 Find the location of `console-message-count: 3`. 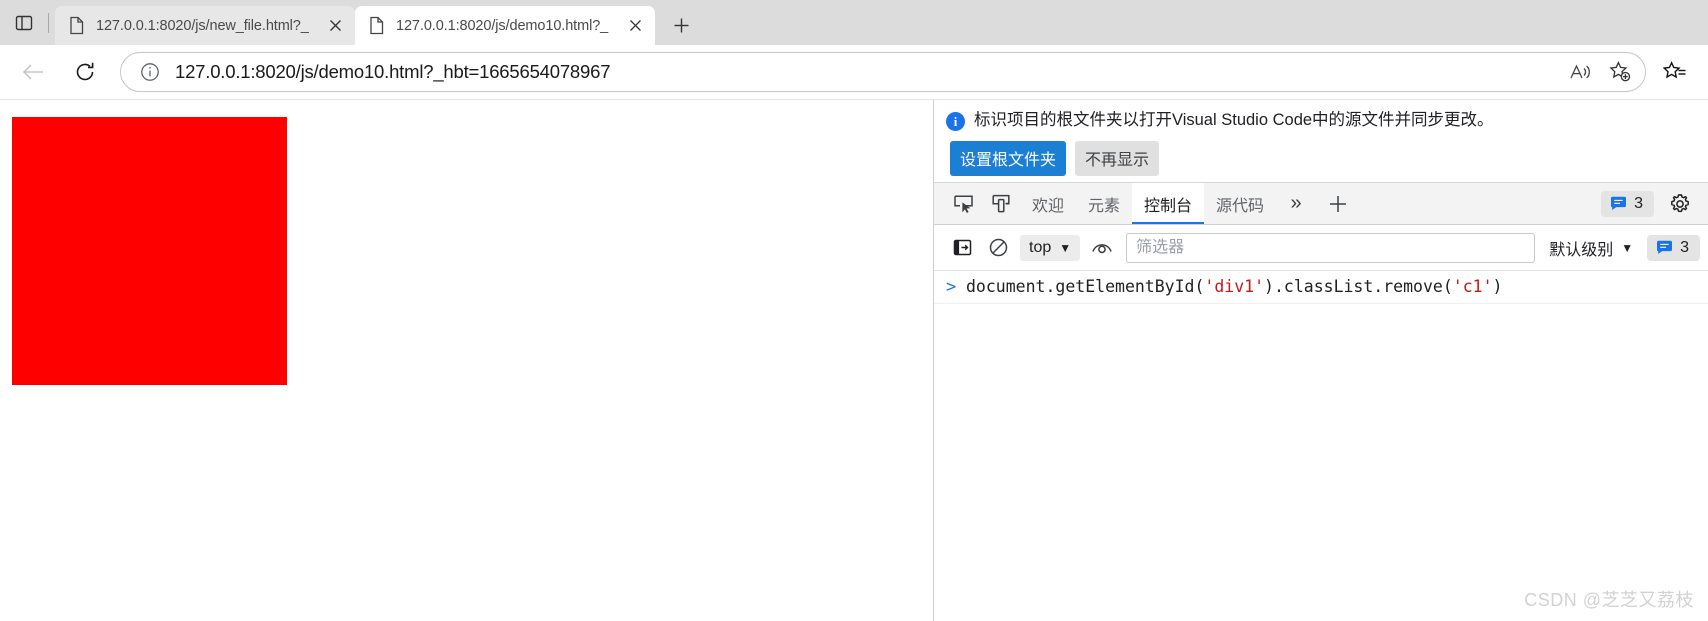

console-message-count: 3 is located at coordinates (1684, 247).